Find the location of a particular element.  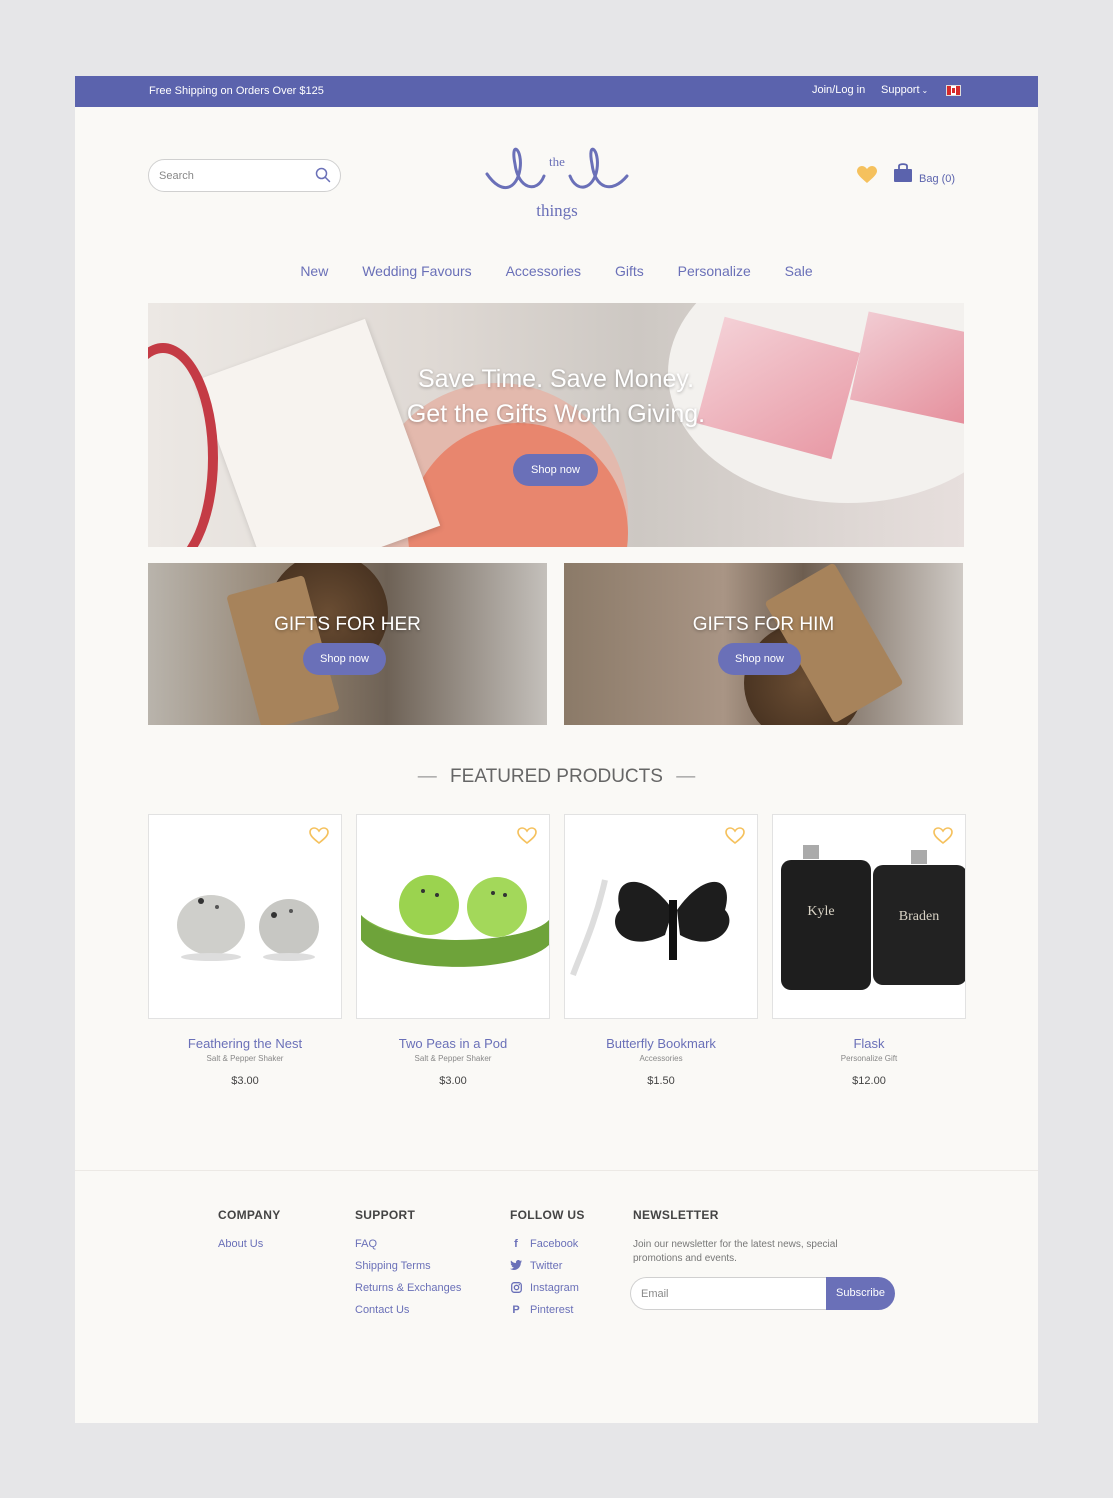

footer-heading-support: SUPPORT is located at coordinates (385, 1215).